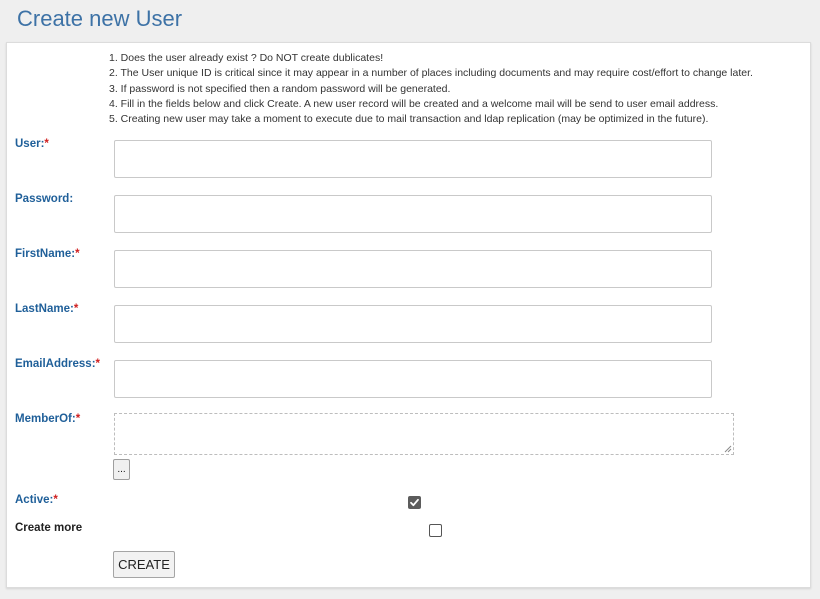 The image size is (820, 599). Describe the element at coordinates (144, 564) in the screenshot. I see `create-button: CREATE` at that location.